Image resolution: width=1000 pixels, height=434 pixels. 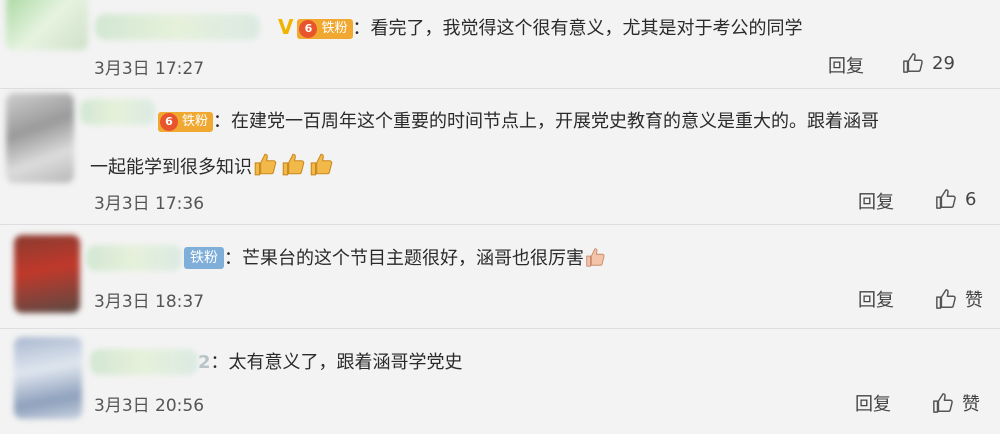 I want to click on like-count: 29, so click(x=943, y=63).